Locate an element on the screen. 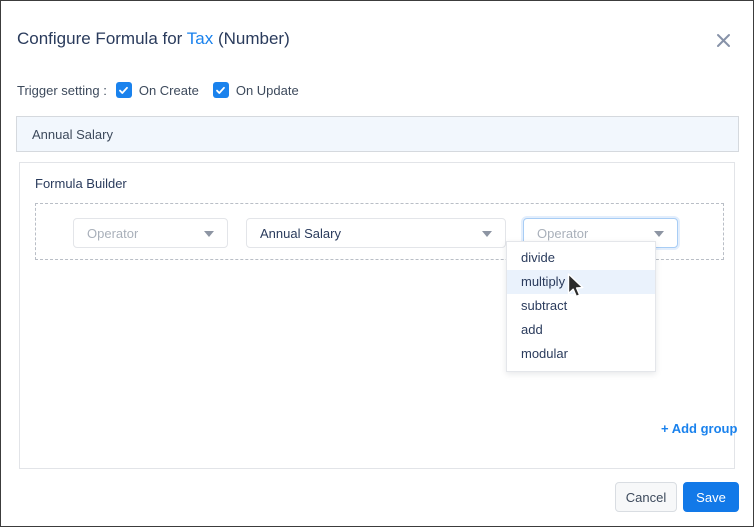  checkbox-on-update: On Update is located at coordinates (255, 90).